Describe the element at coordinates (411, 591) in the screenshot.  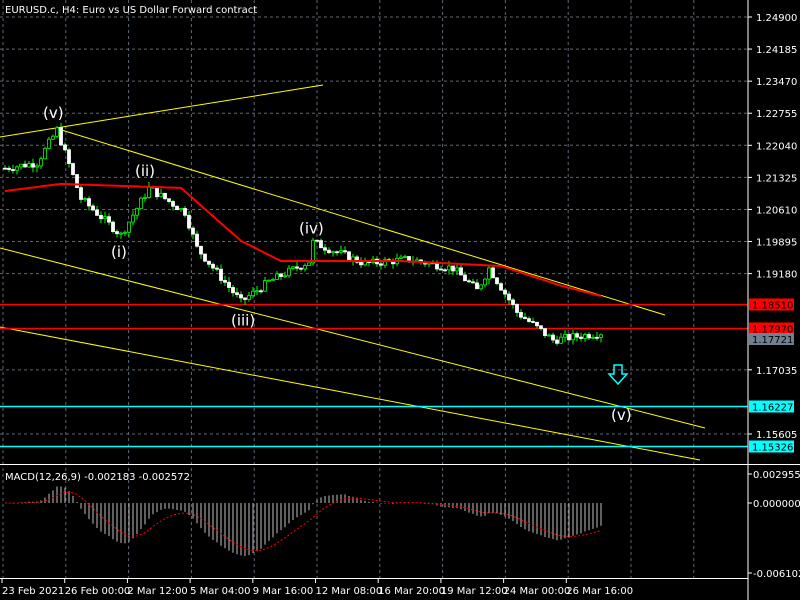
I see `time-tick-label: 16 Mar 20:00` at that location.